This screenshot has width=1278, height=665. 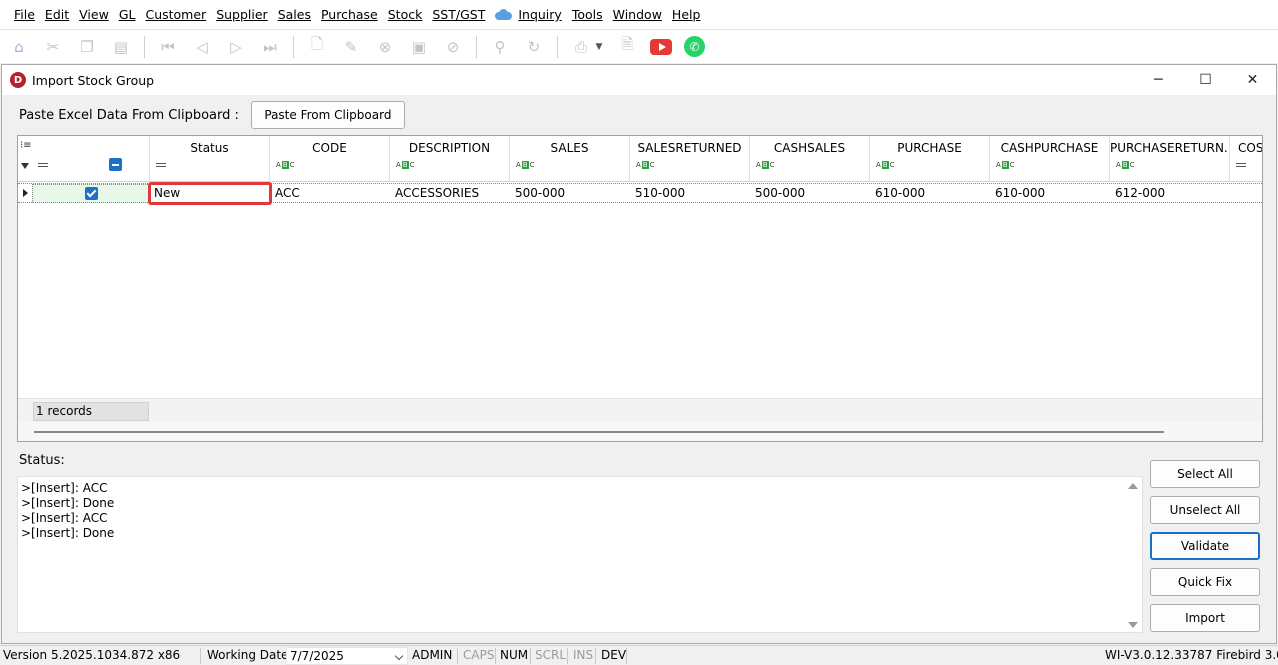 What do you see at coordinates (1205, 474) in the screenshot?
I see `select-all-button: Select All` at bounding box center [1205, 474].